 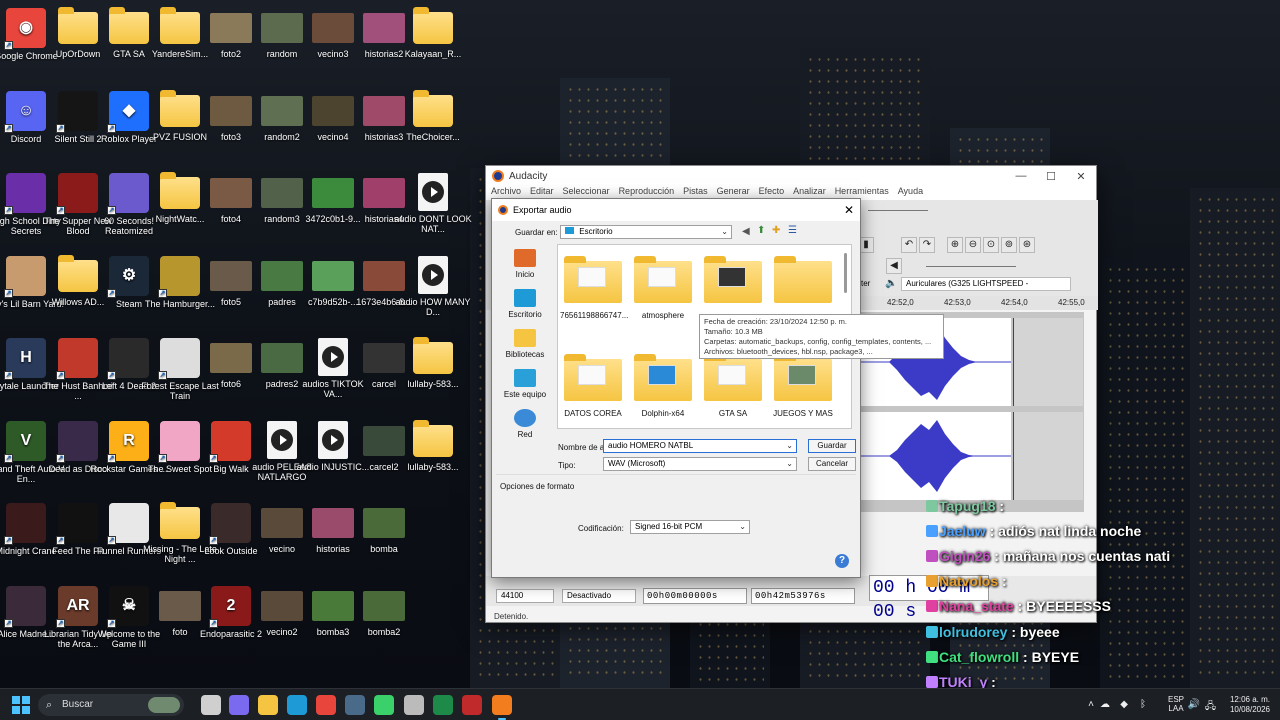 I want to click on copilot-taskbar-icon, so click(x=239, y=705).